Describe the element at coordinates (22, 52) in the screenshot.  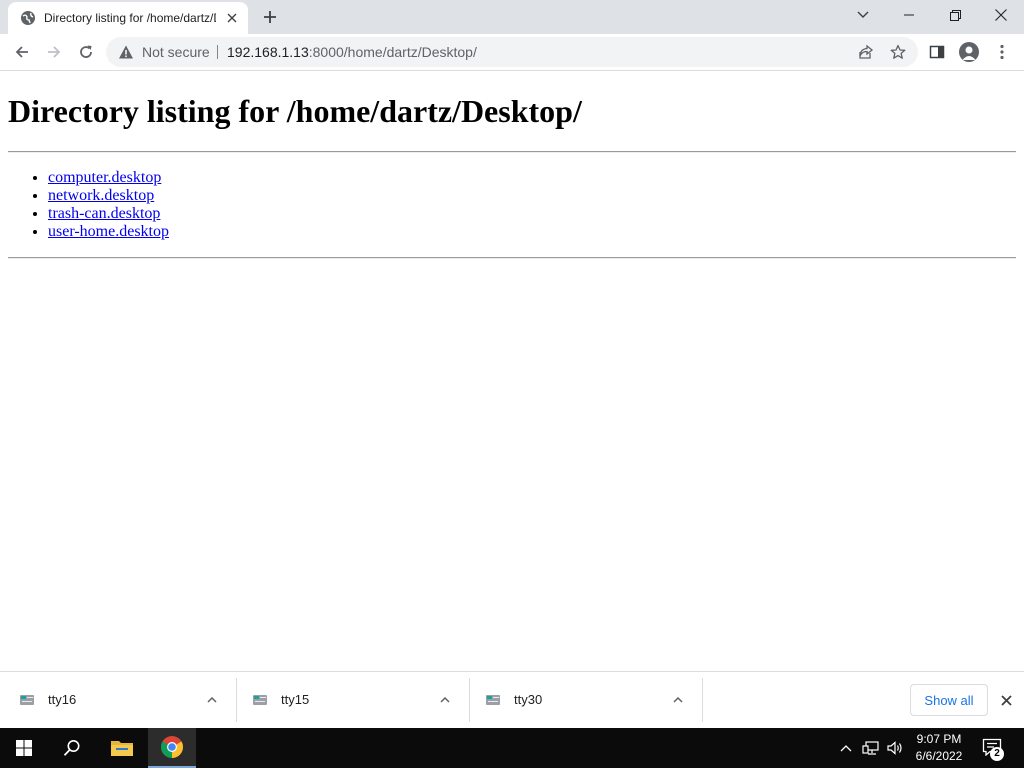
I see `back-button` at that location.